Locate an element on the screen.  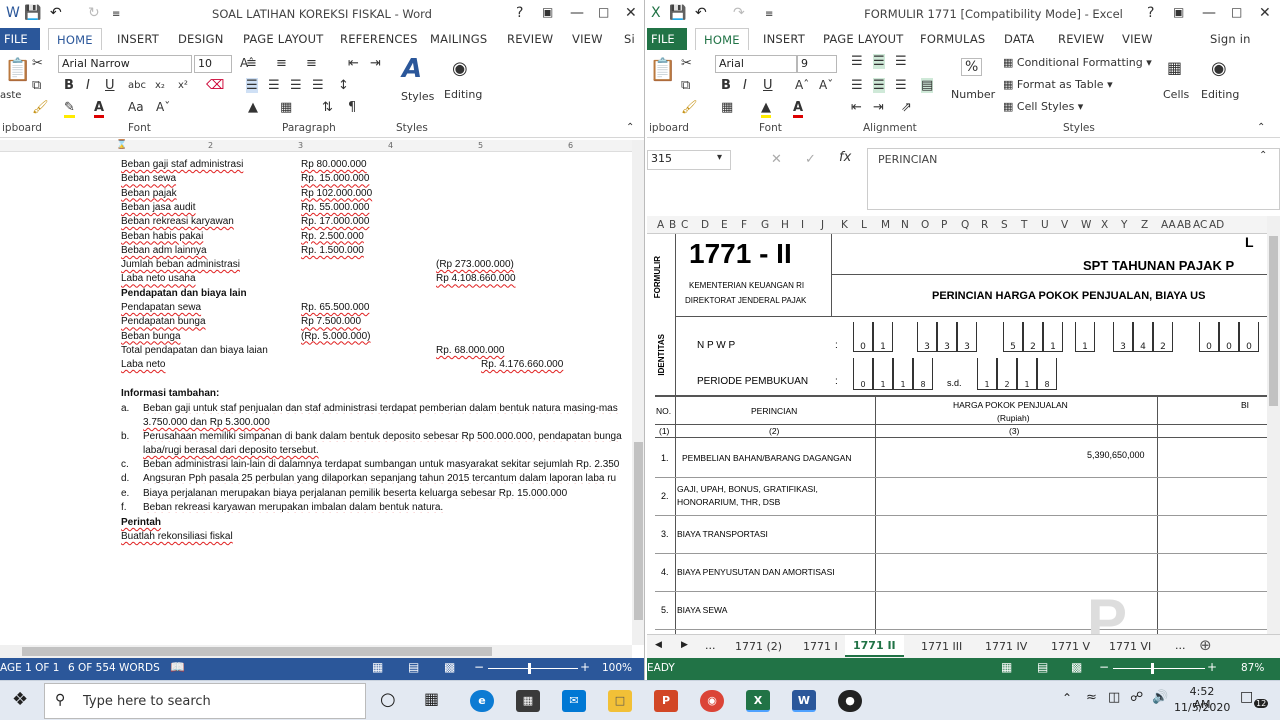
align-middle-icon: ☰ is located at coordinates (879, 61).